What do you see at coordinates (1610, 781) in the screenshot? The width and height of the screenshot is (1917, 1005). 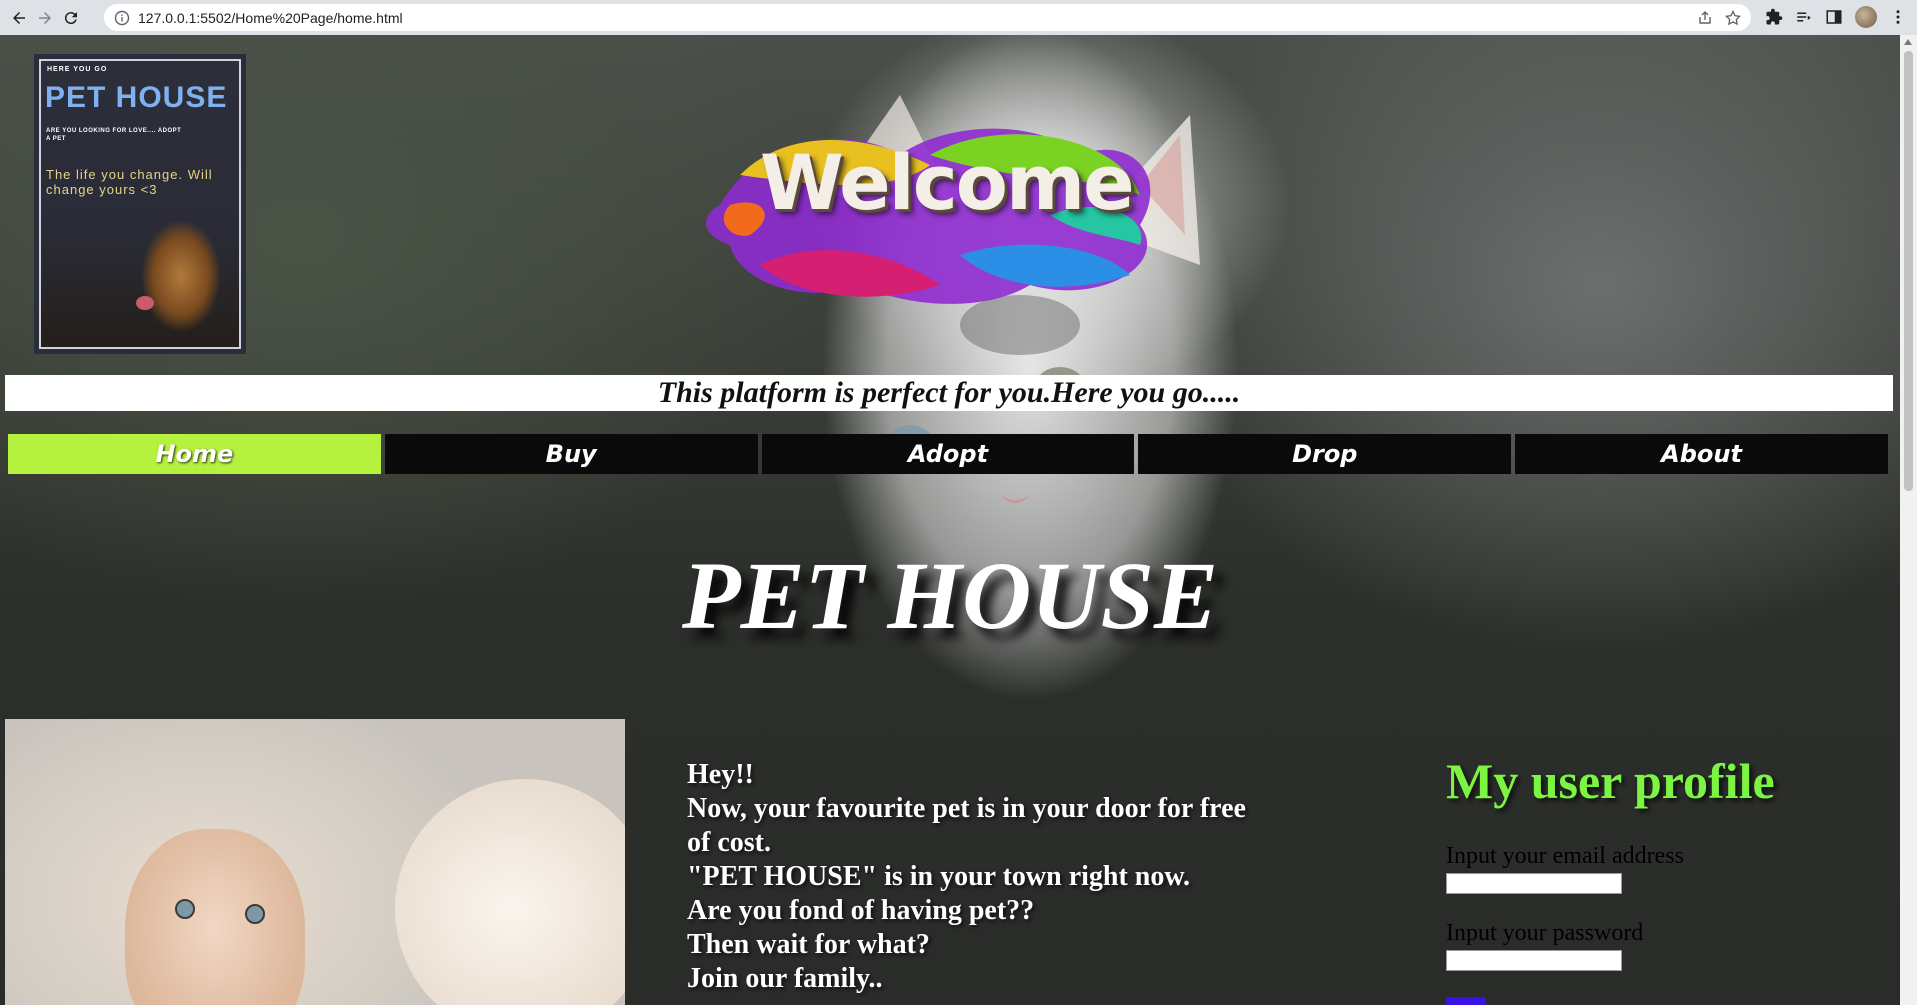 I see `profile-heading: My user profile` at bounding box center [1610, 781].